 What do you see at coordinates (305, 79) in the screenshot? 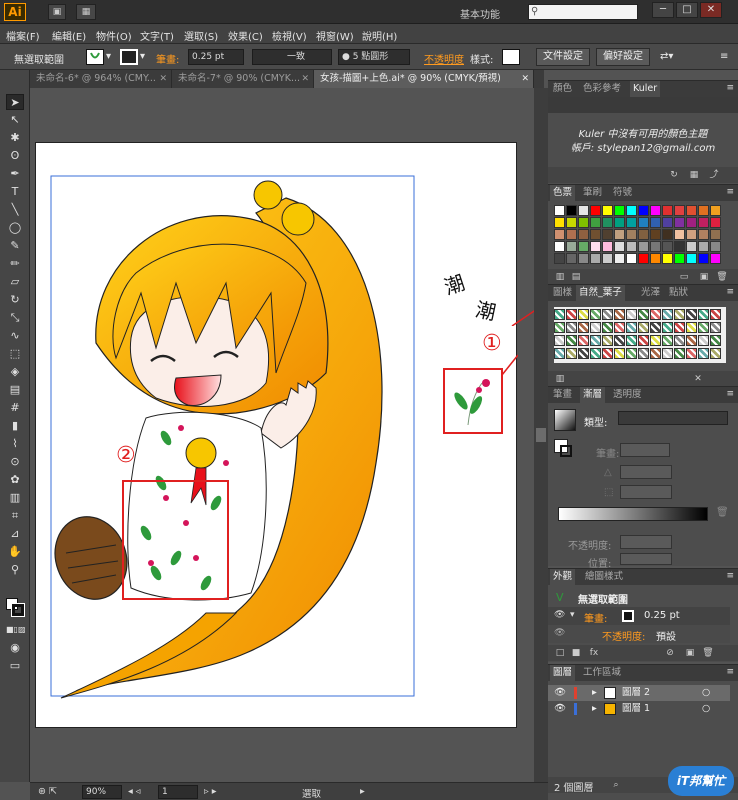
I see `close-icon: ✕` at bounding box center [305, 79].